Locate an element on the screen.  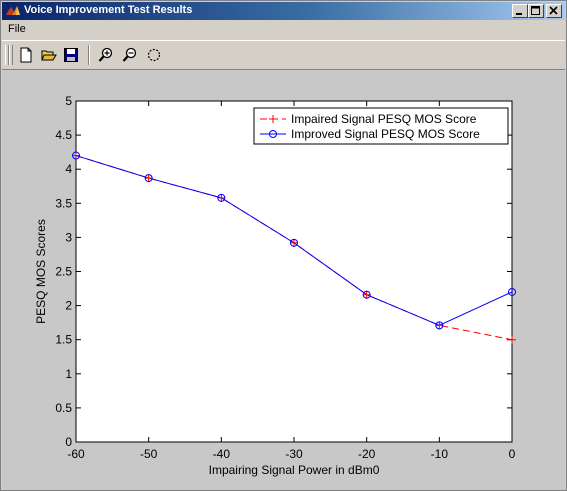
toolbar-separator is located at coordinates (89, 55).